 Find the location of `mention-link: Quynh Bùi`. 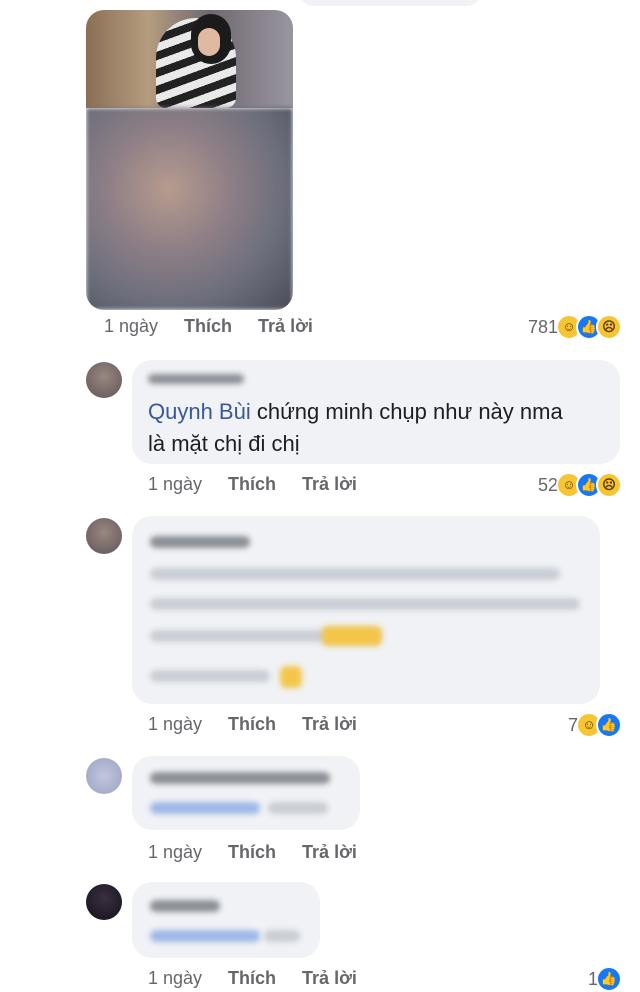

mention-link: Quynh Bùi is located at coordinates (199, 411).